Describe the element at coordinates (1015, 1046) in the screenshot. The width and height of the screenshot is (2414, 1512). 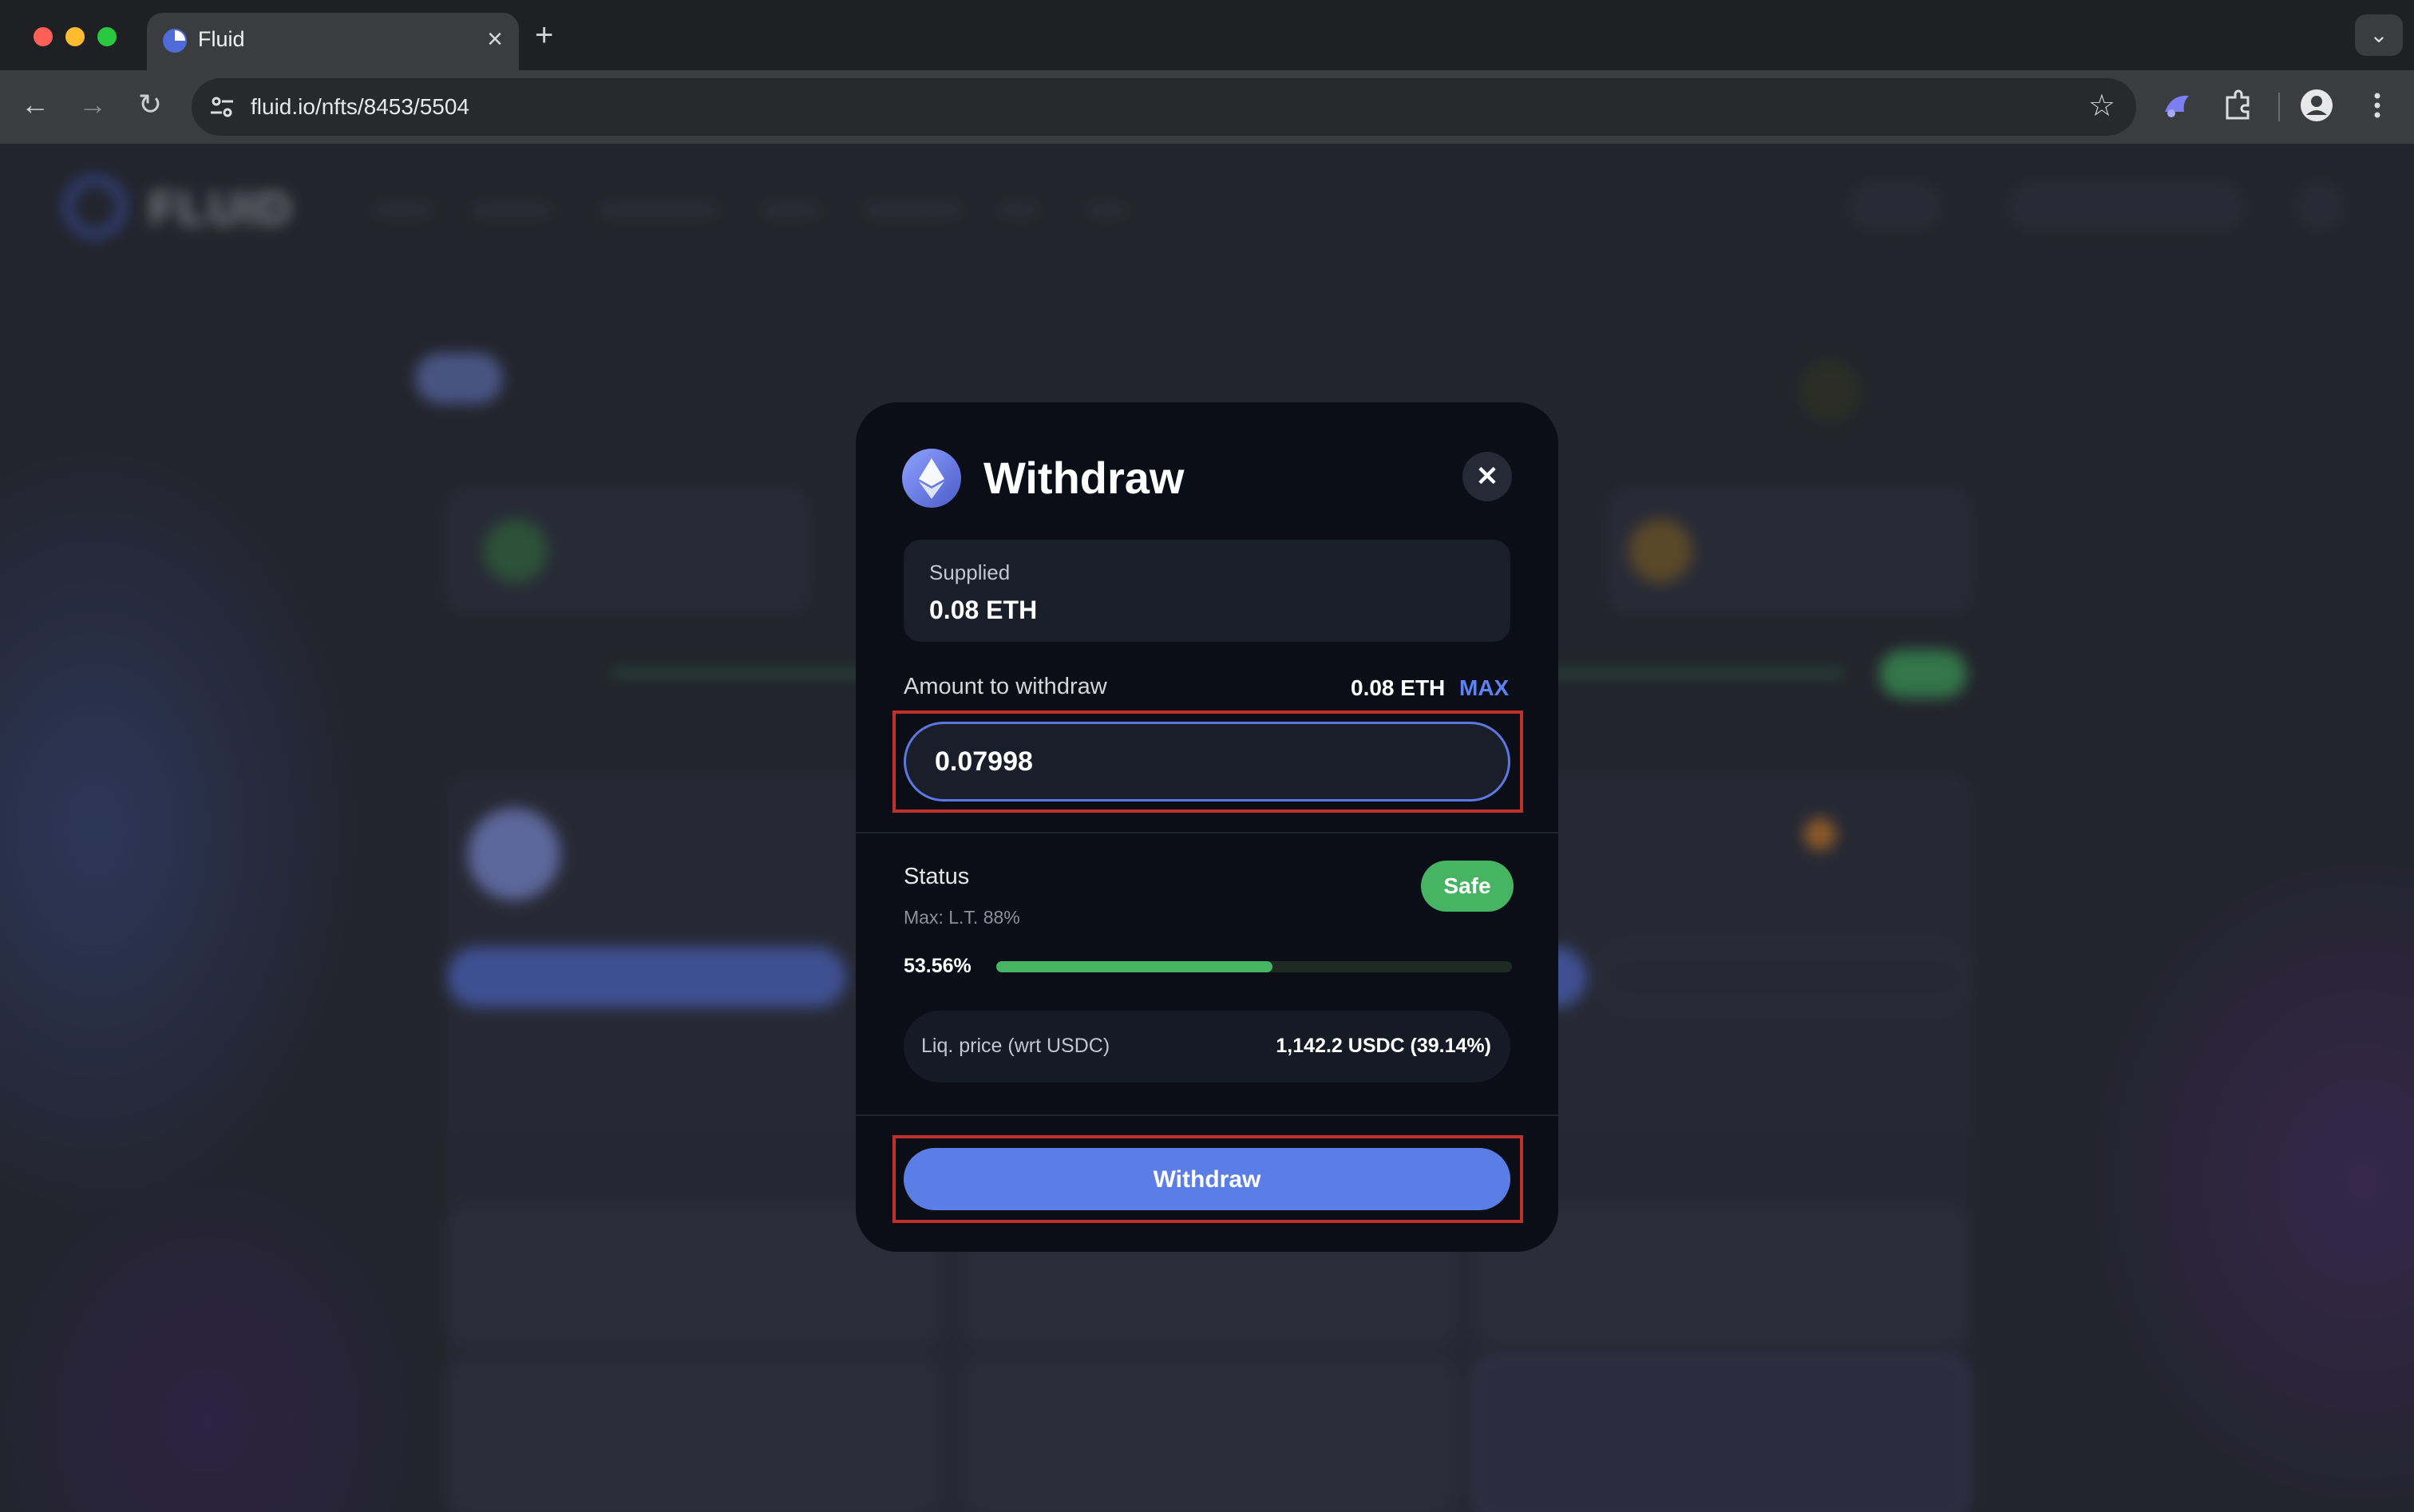
I see `liq-price-label: Liq. price (wrt USDC)` at that location.